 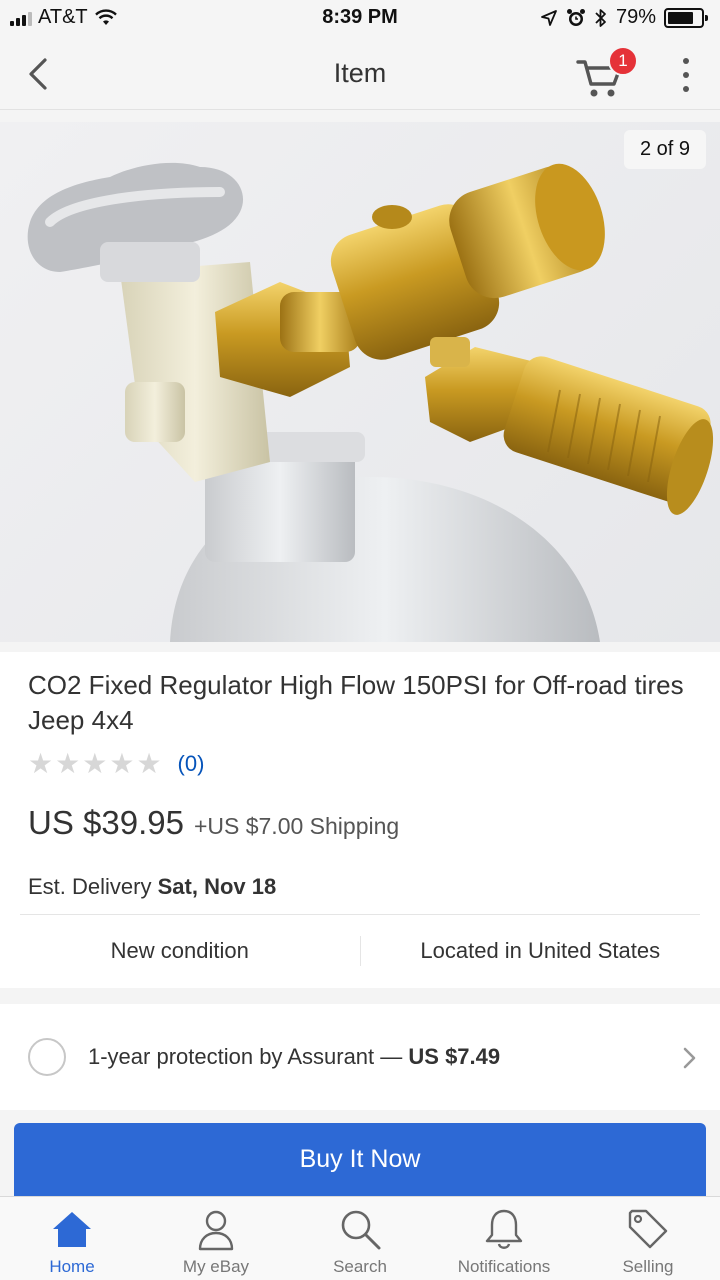 I want to click on protection-text: 1-year protection by Assurant — US $7.49, so click(x=294, y=1057).